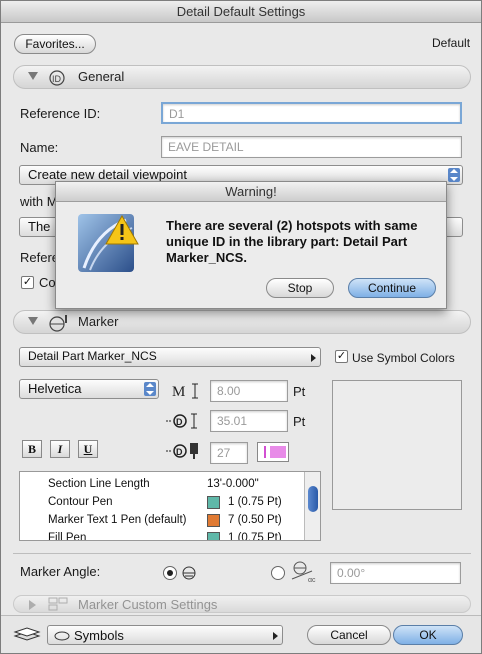 The height and width of the screenshot is (654, 482). I want to click on list-item-label: Contour Pen, so click(80, 502).